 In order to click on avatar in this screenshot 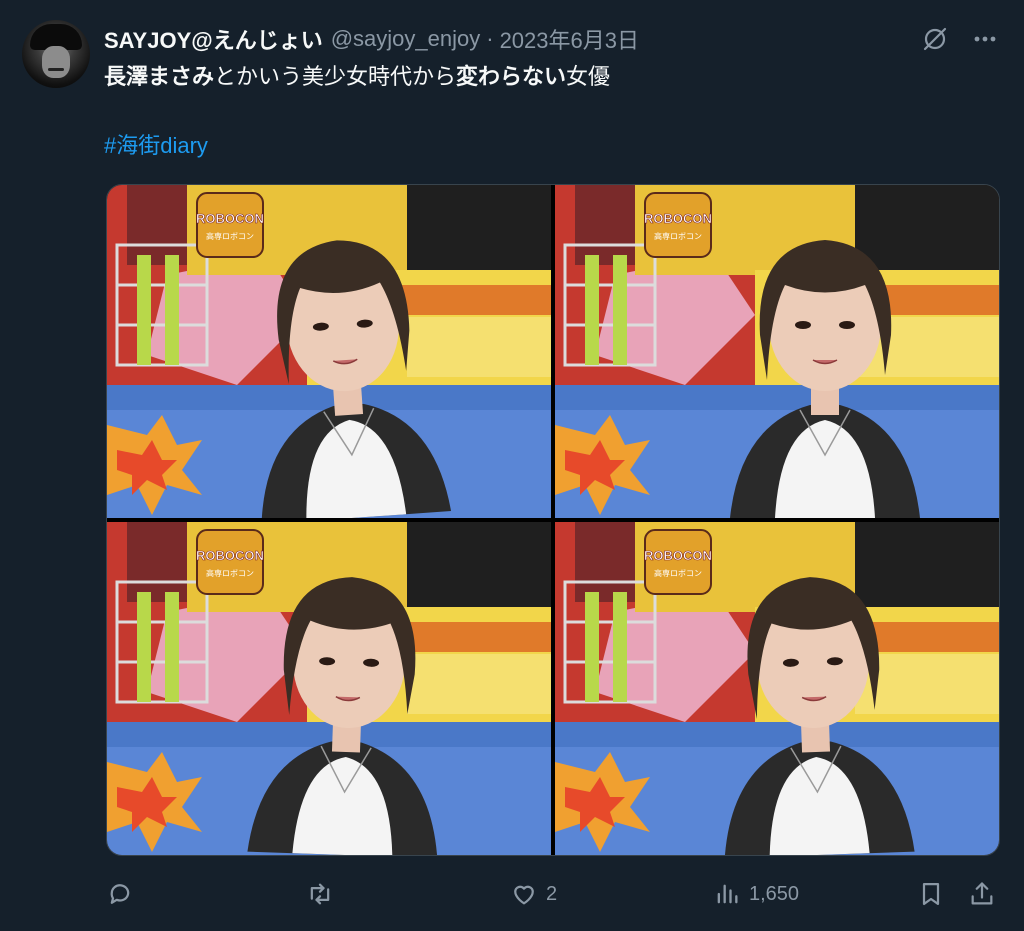, I will do `click(56, 54)`.